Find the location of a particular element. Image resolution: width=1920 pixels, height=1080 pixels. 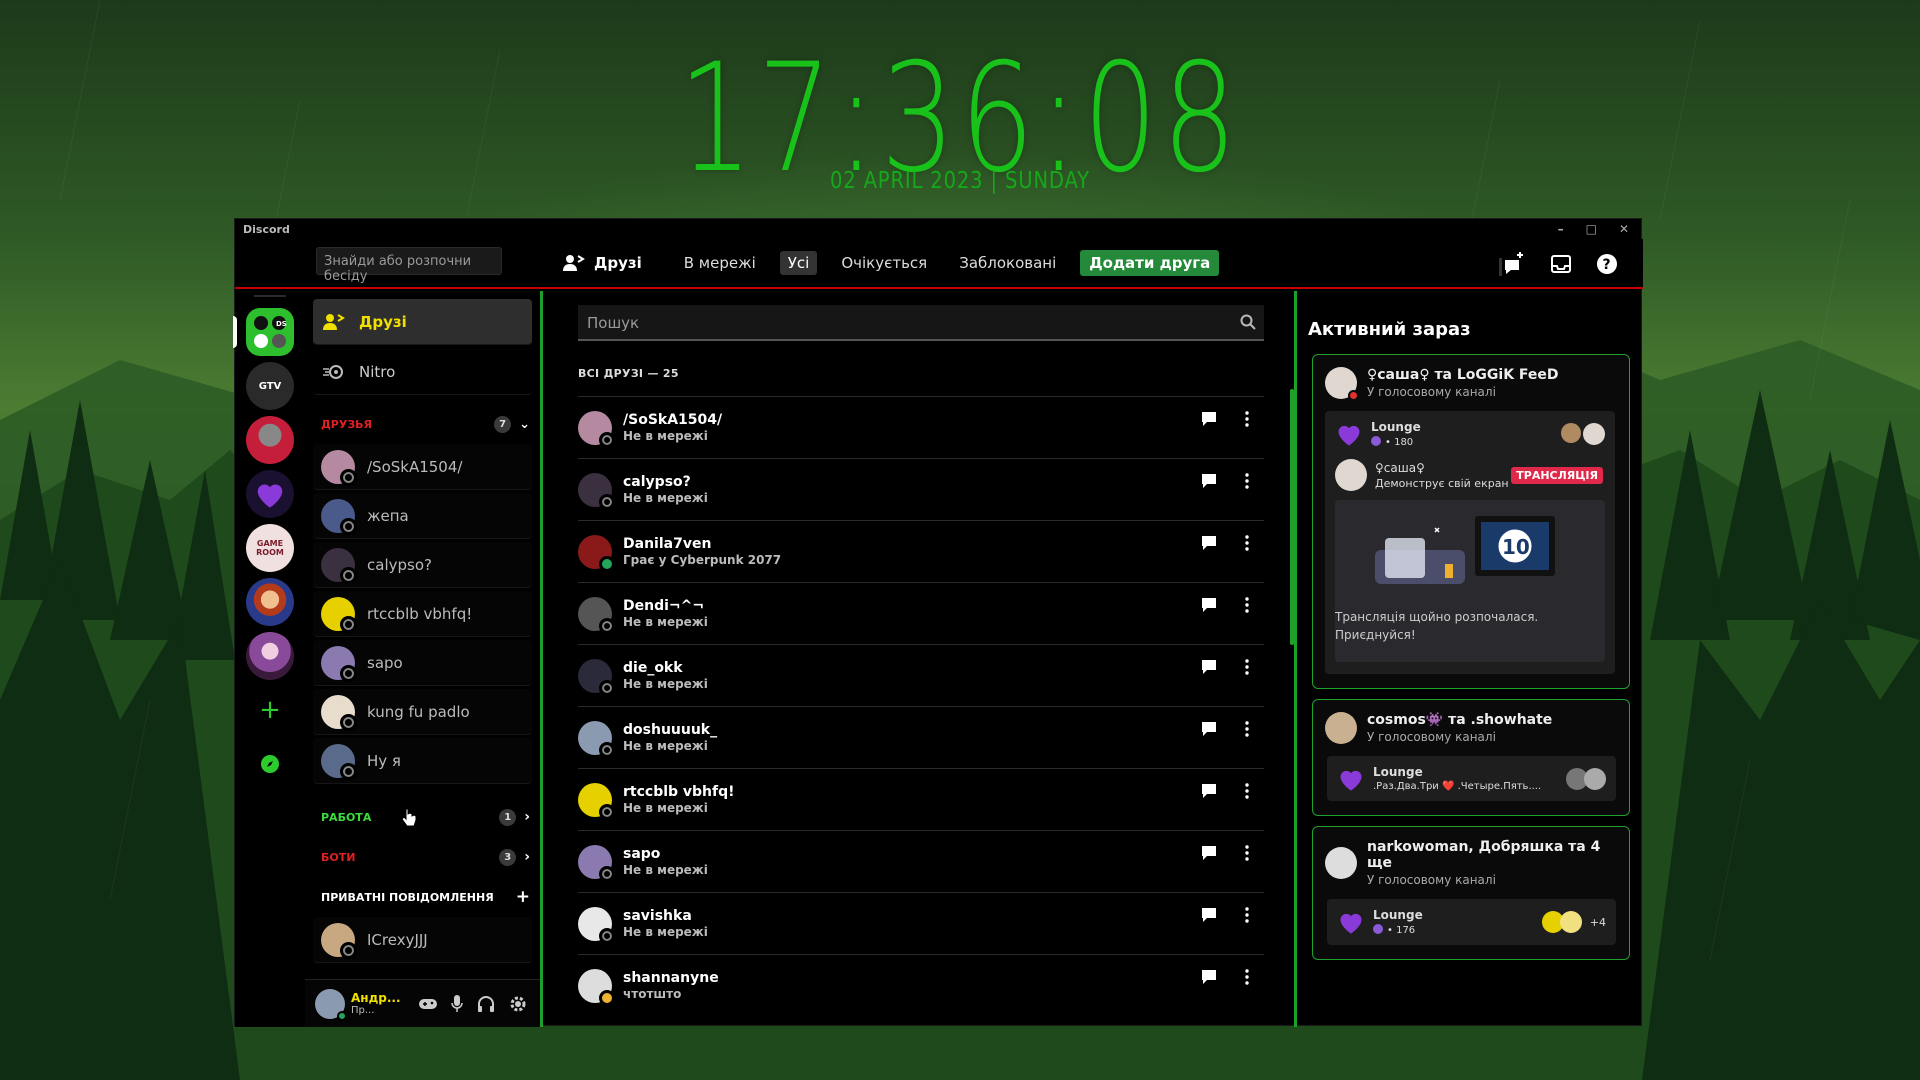

voice-channel-row: Lounge • 180 is located at coordinates (1470, 434).